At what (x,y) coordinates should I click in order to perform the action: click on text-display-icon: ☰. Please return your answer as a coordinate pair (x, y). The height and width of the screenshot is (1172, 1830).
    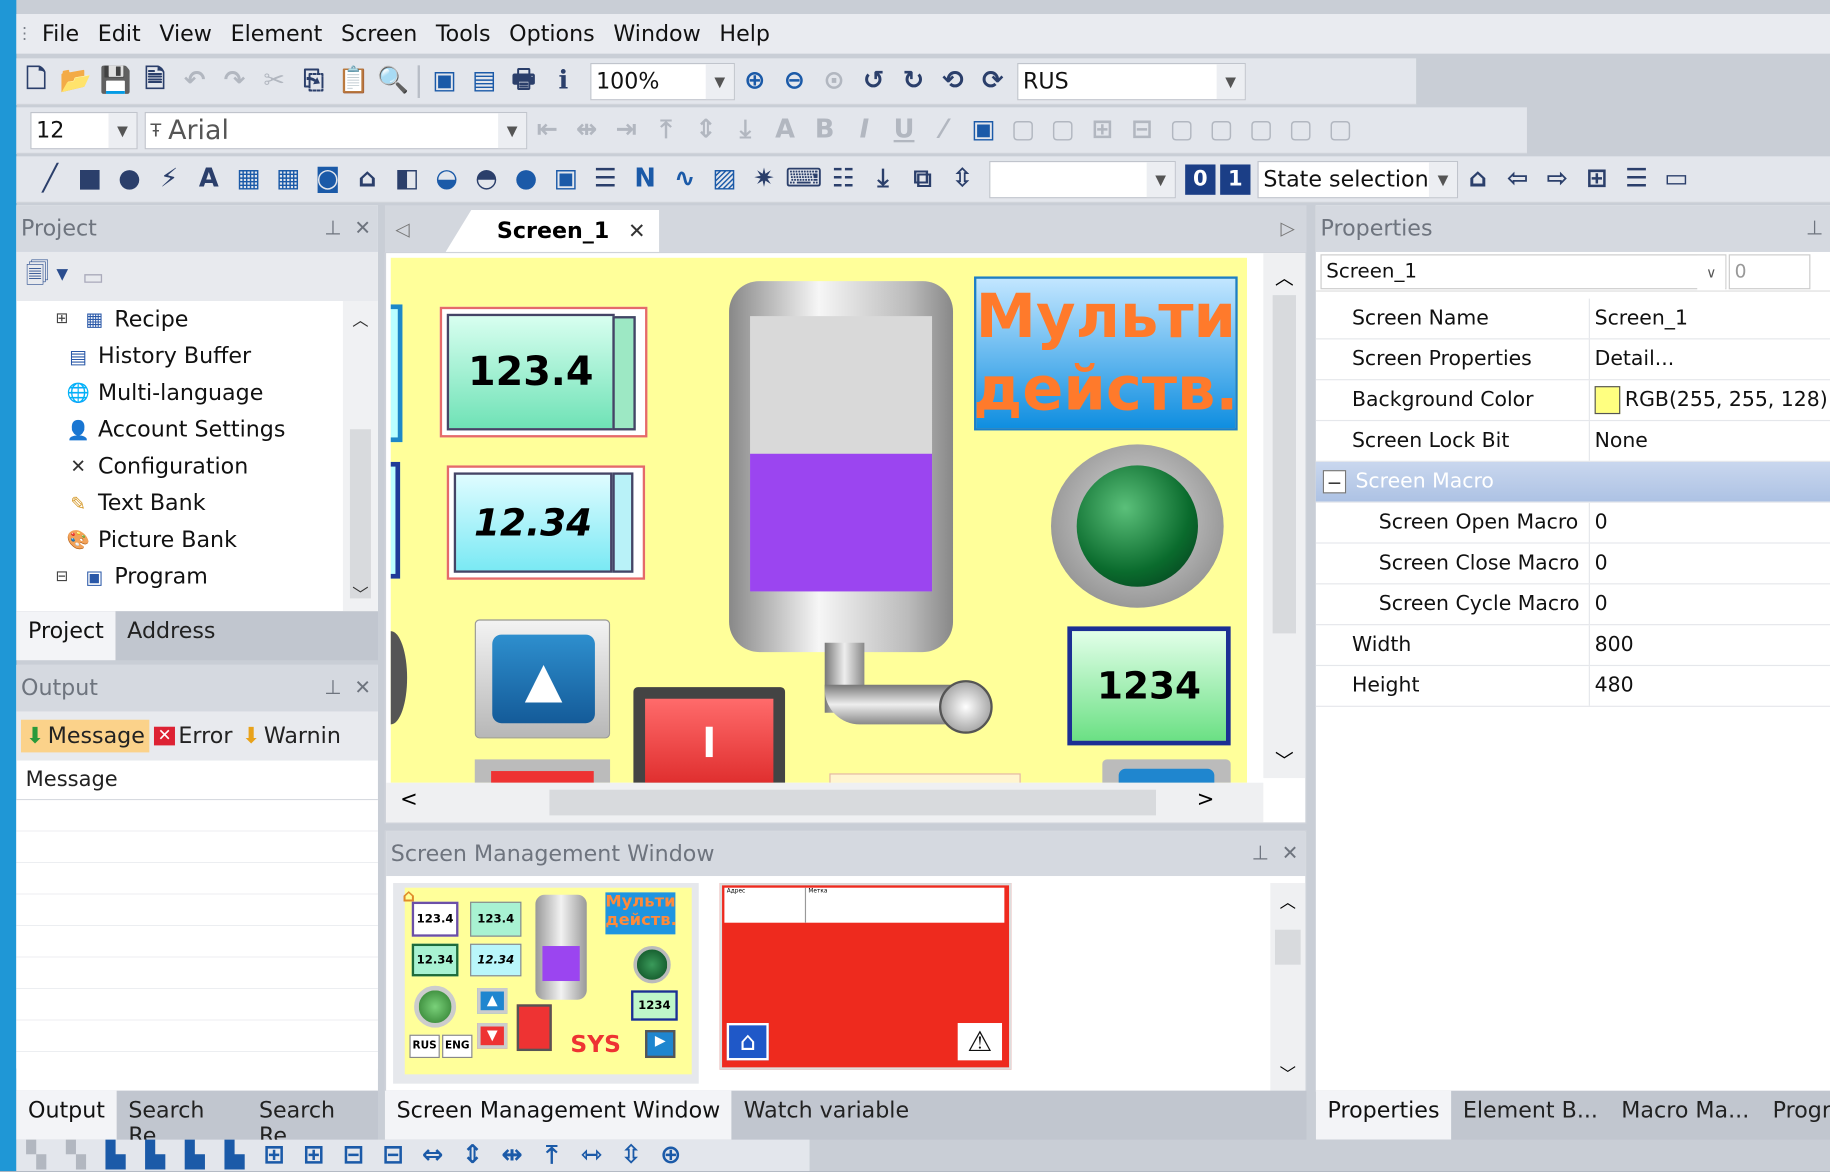
    Looking at the image, I should click on (605, 179).